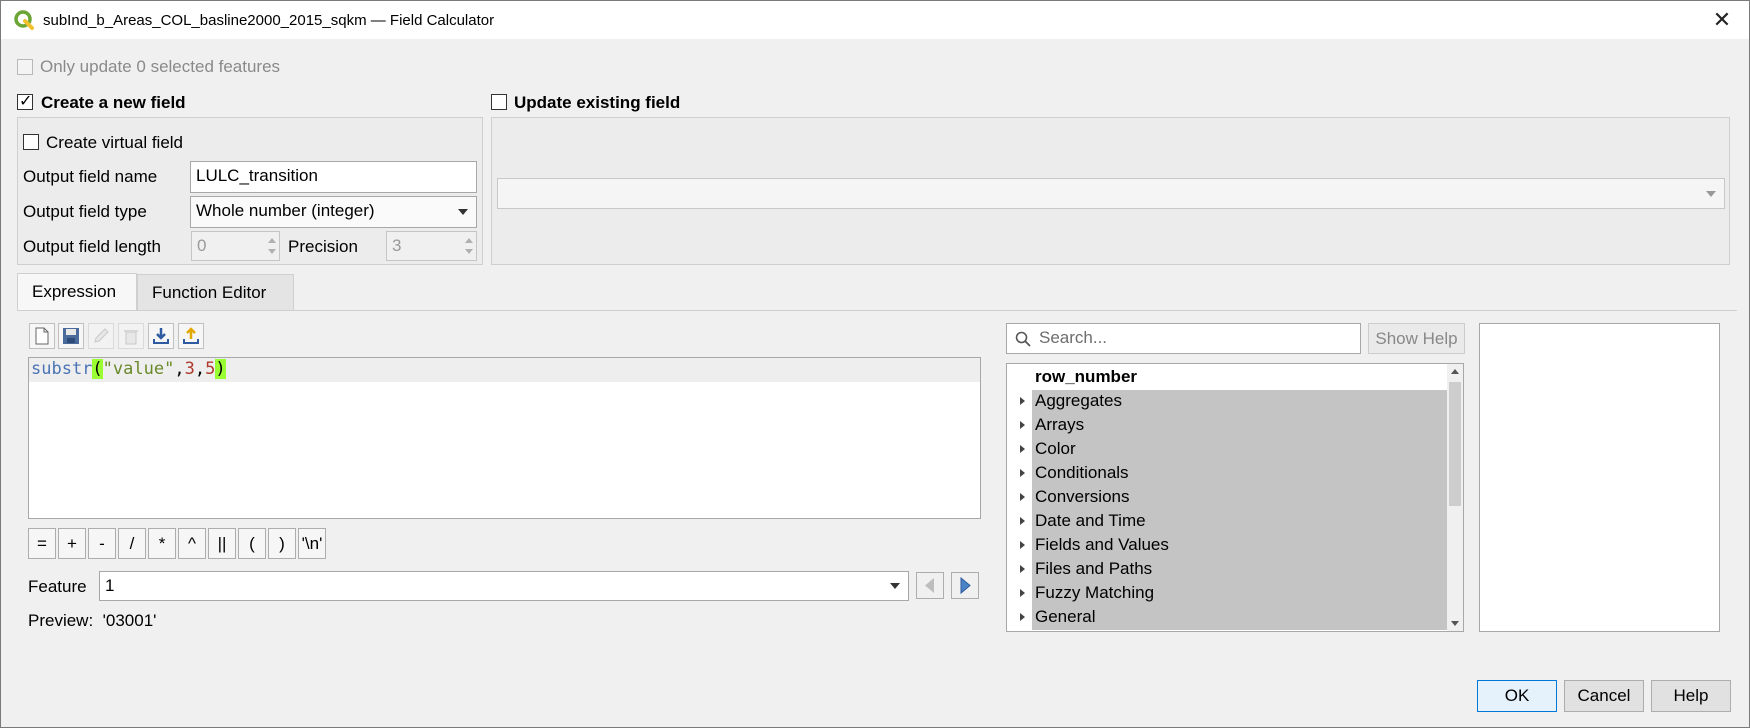 The width and height of the screenshot is (1750, 728). I want to click on tree-group-date-and-time: Date and Time, so click(1227, 522).